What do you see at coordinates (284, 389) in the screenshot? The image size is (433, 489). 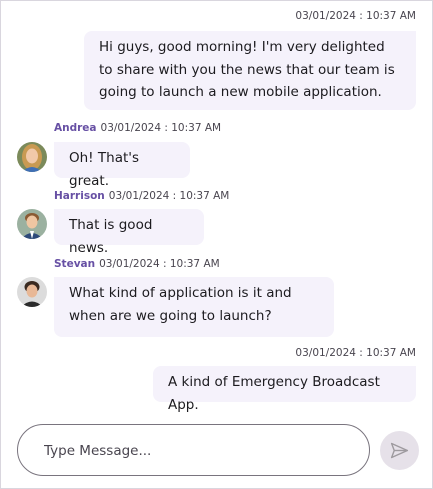 I see `outgoing-message-bubble: A kind of Emergency Broadcast App.` at bounding box center [284, 389].